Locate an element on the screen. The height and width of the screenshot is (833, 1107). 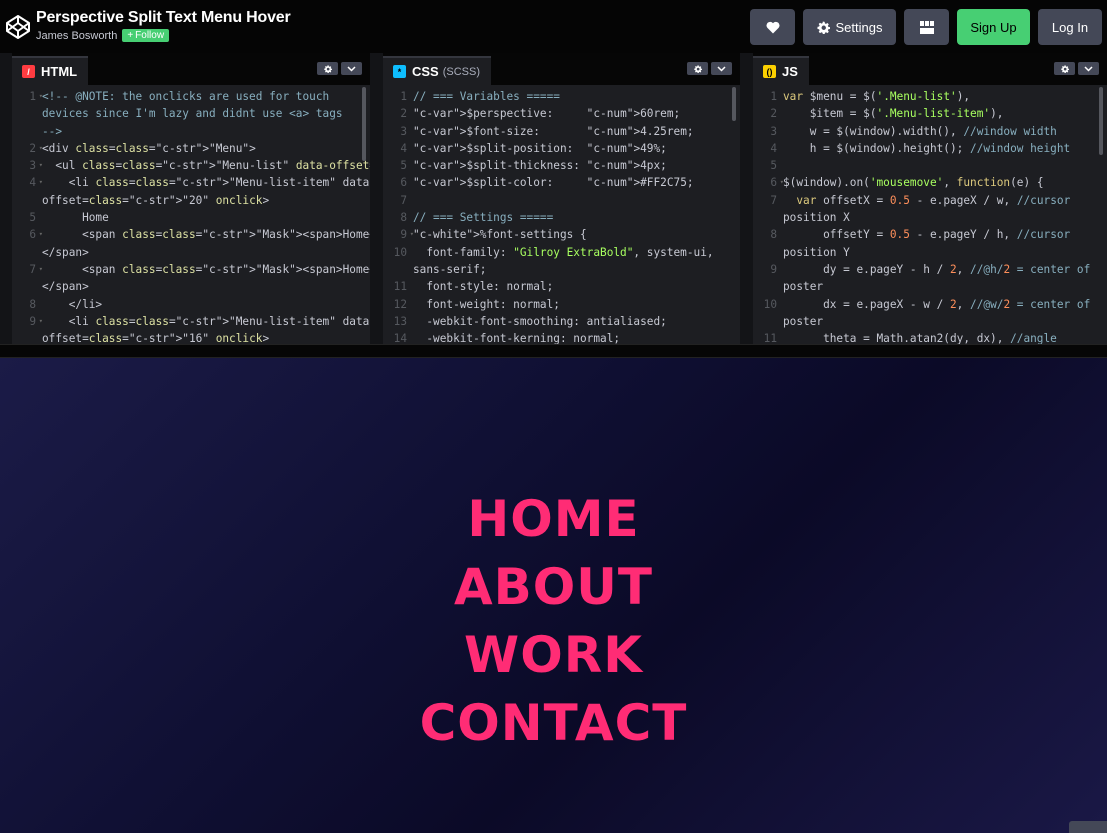
html-icon: / is located at coordinates (28, 71).